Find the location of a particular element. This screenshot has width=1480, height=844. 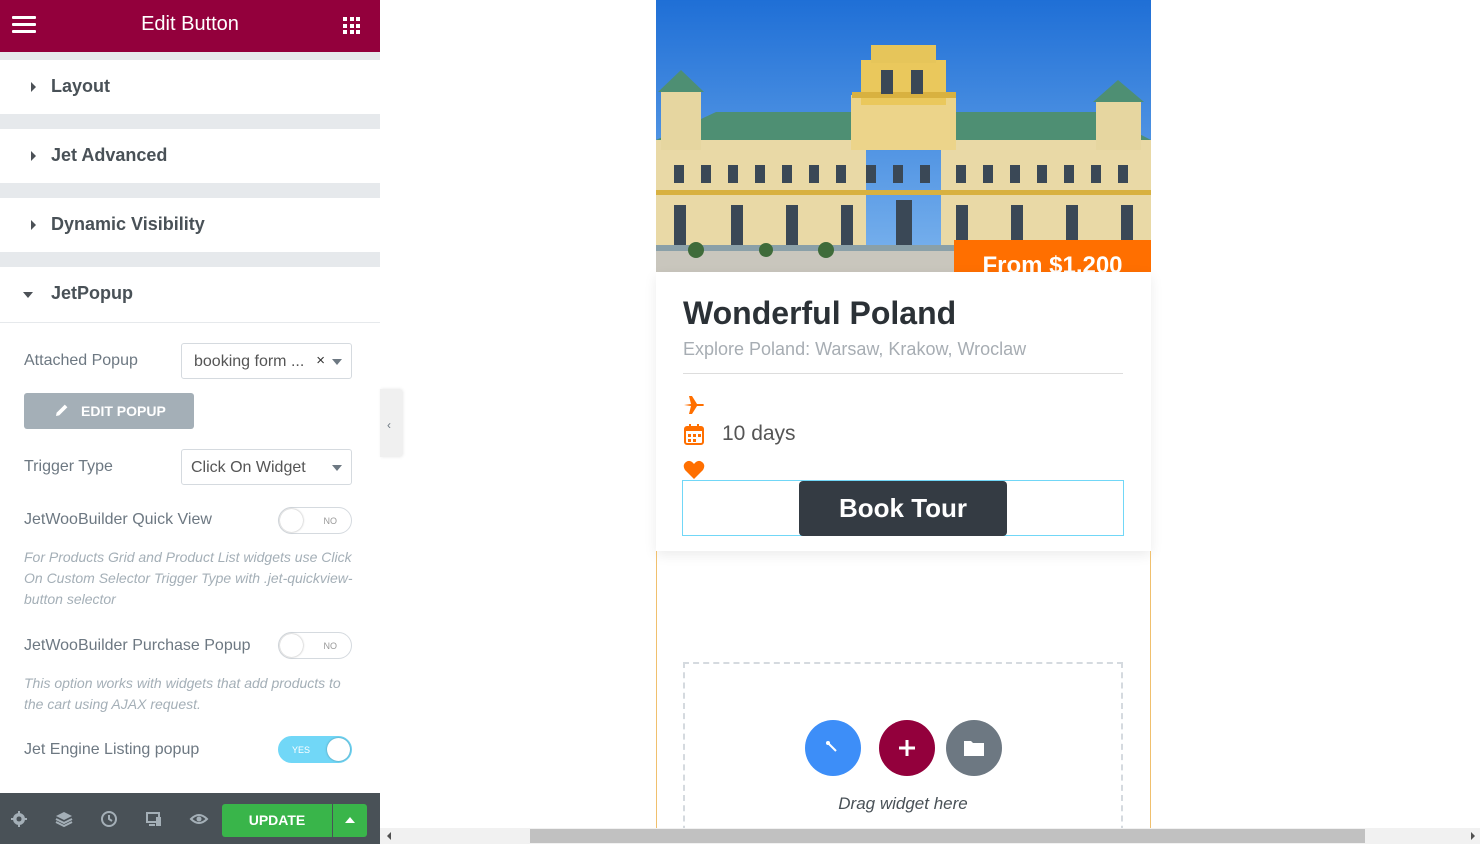

navigator-layers-icon is located at coordinates (64, 819).